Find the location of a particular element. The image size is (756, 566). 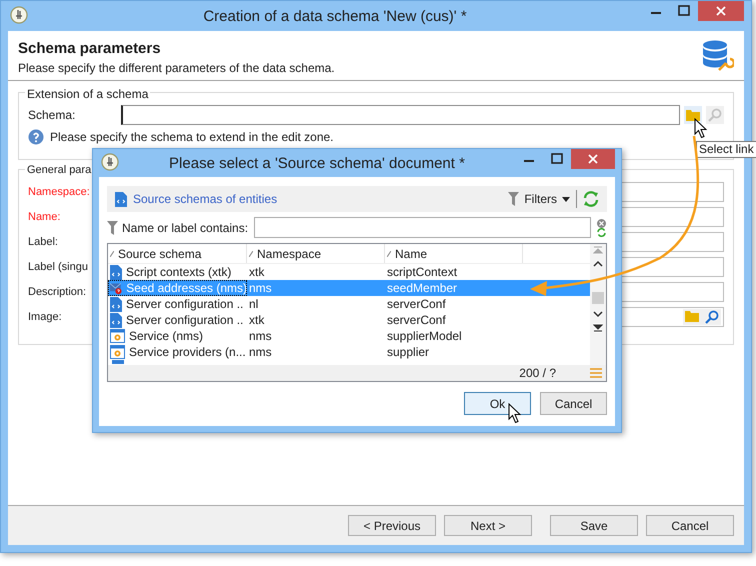

dialog-title: Please select a 'Source schema' document * is located at coordinates (317, 164).